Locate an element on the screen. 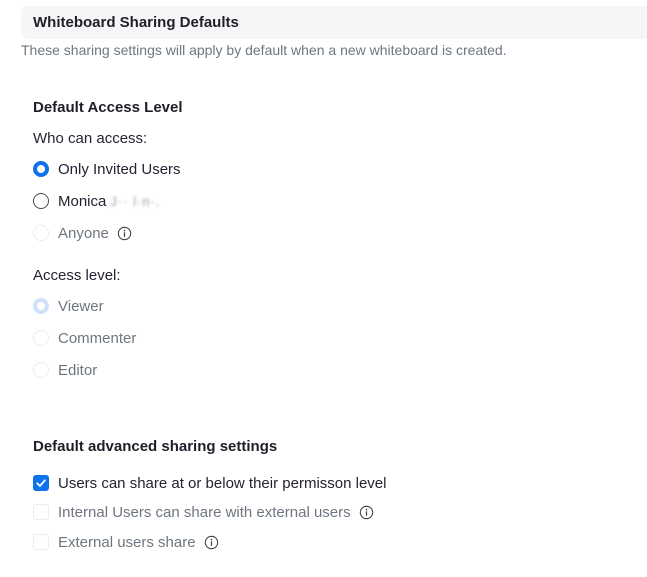  radio-editor: Editor is located at coordinates (65, 370).